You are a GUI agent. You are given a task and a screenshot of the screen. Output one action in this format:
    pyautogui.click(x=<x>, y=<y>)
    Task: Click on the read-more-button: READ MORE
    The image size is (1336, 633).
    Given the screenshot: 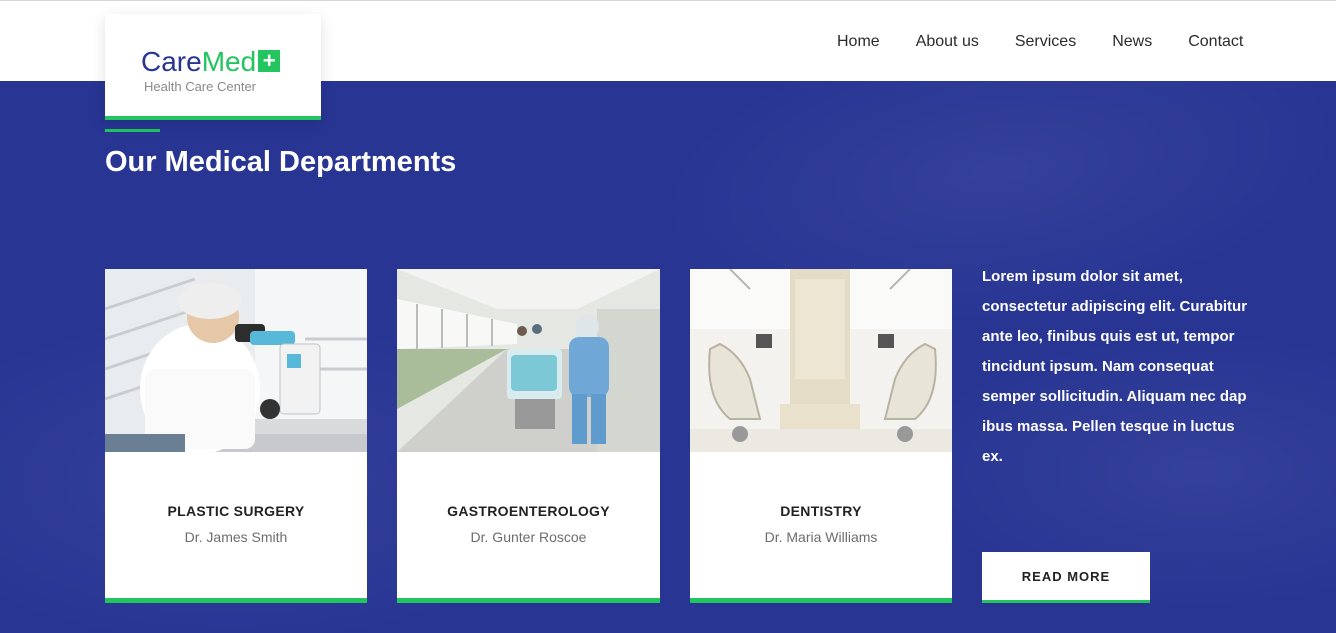 What is the action you would take?
    pyautogui.click(x=1066, y=577)
    